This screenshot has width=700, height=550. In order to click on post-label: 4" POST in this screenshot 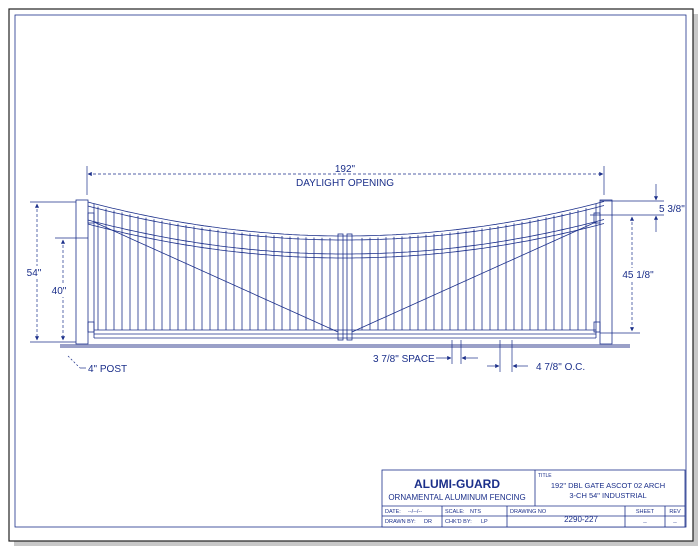, I will do `click(107, 369)`.